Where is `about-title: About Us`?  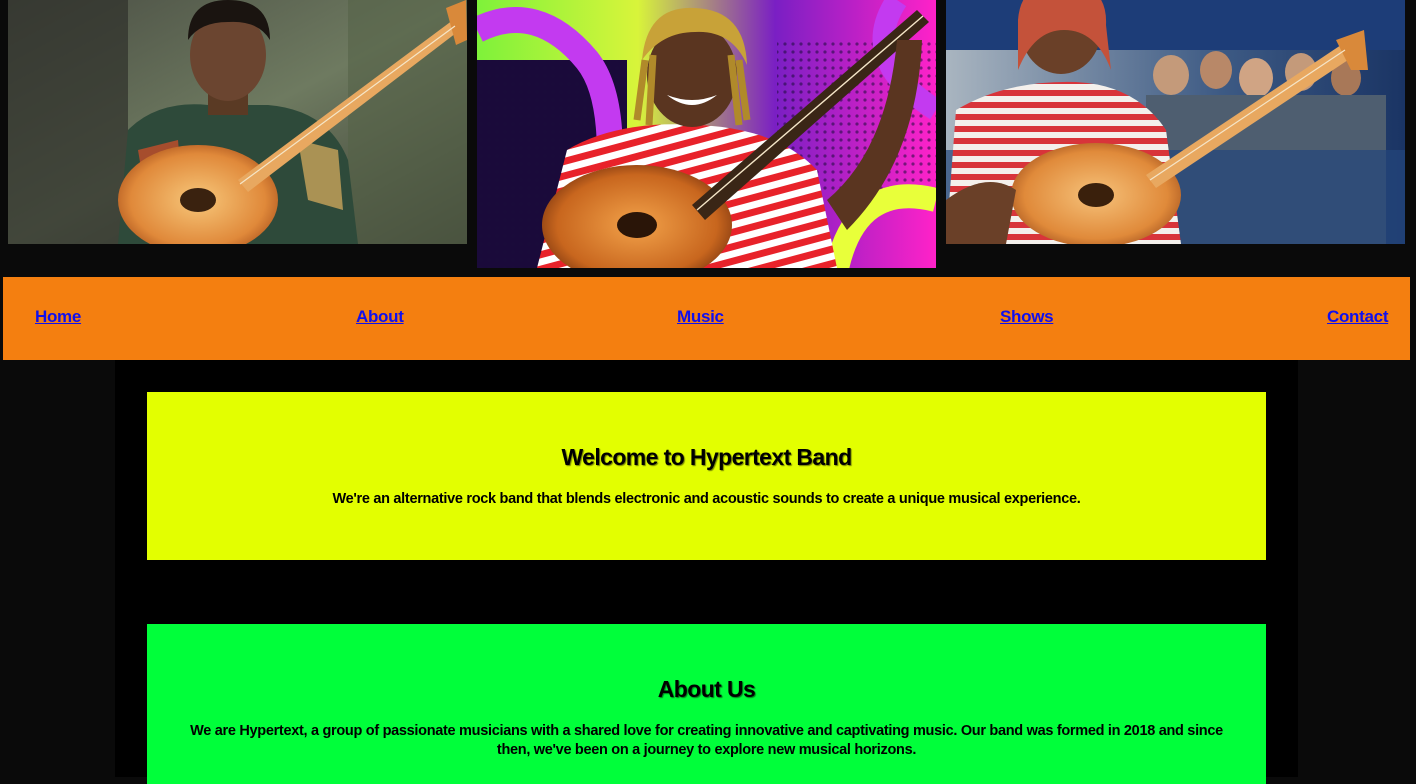 about-title: About Us is located at coordinates (706, 689).